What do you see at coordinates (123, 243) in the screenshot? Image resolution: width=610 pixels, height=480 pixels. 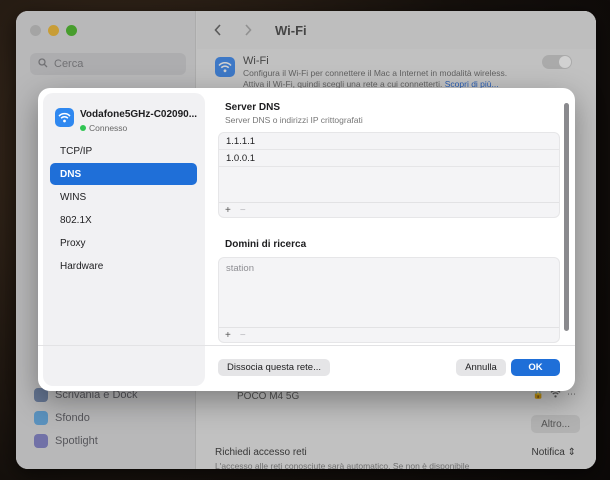 I see `tab-proxy: Proxy` at bounding box center [123, 243].